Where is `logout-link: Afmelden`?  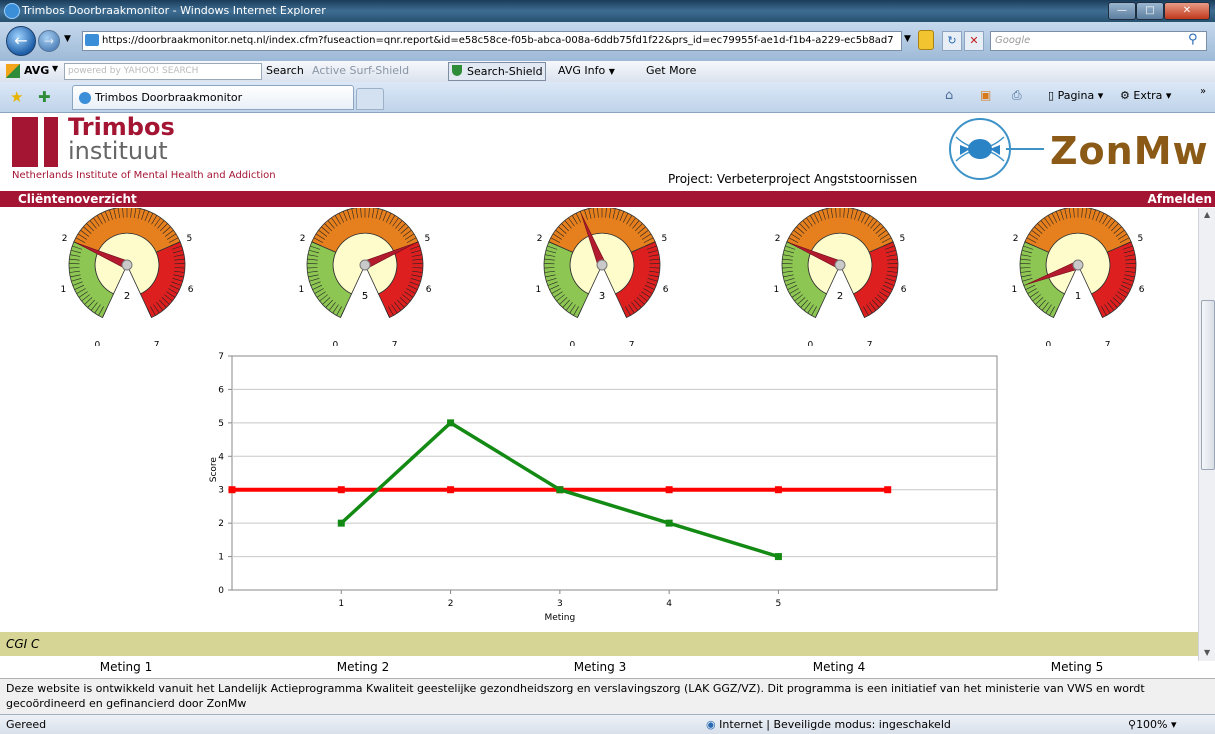
logout-link: Afmelden is located at coordinates (1179, 199).